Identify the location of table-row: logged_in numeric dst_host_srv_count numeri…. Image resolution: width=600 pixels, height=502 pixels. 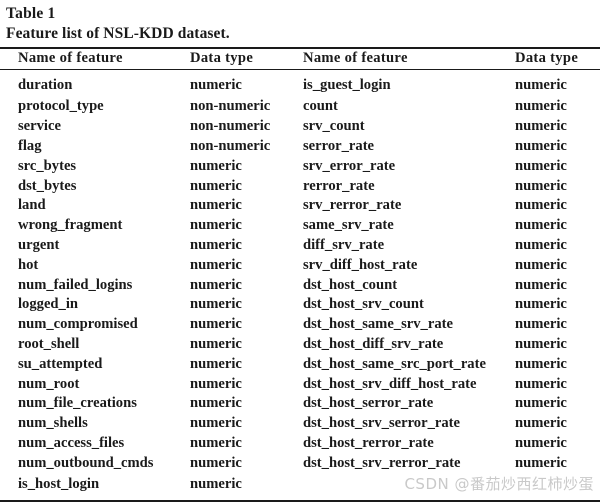
(300, 305).